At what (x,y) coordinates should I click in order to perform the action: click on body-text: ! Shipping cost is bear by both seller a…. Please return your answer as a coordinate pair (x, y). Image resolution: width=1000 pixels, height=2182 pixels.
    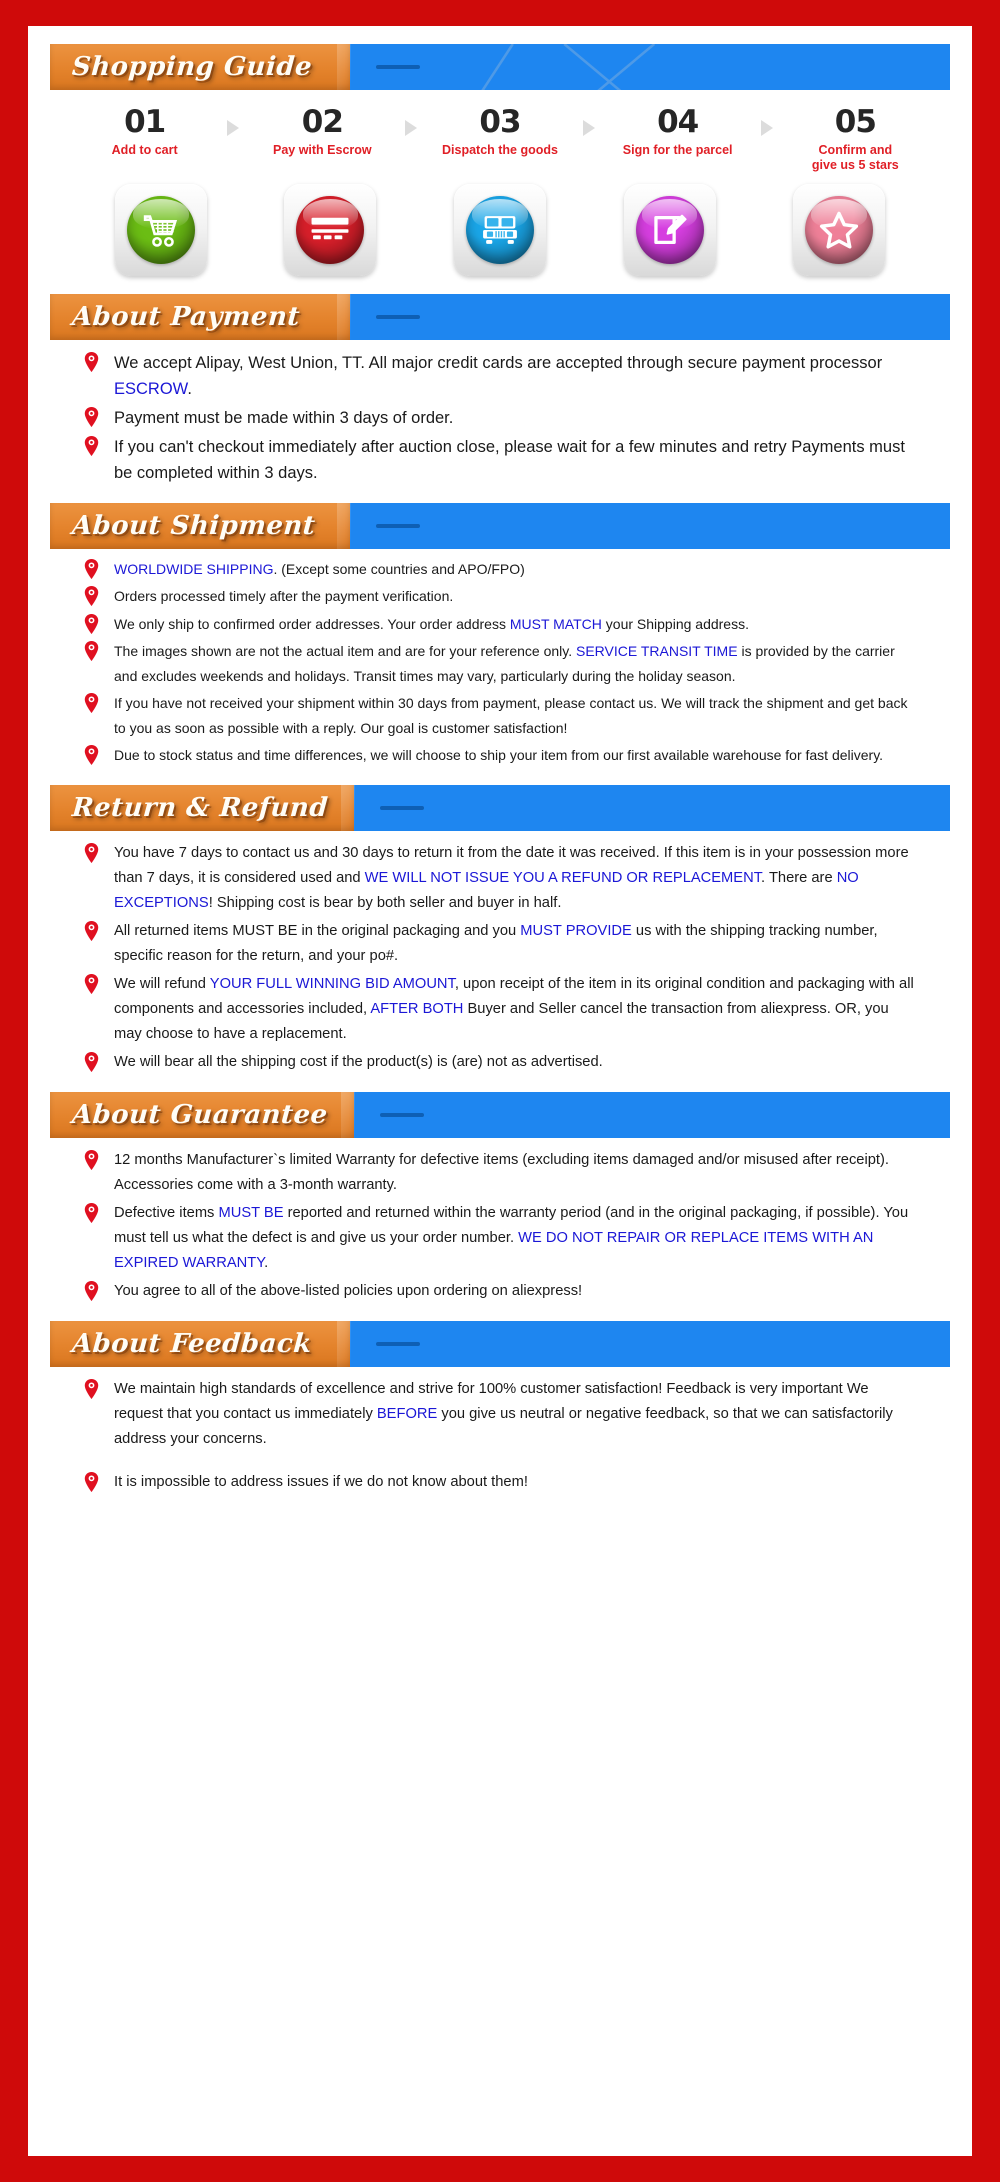
    Looking at the image, I should click on (385, 902).